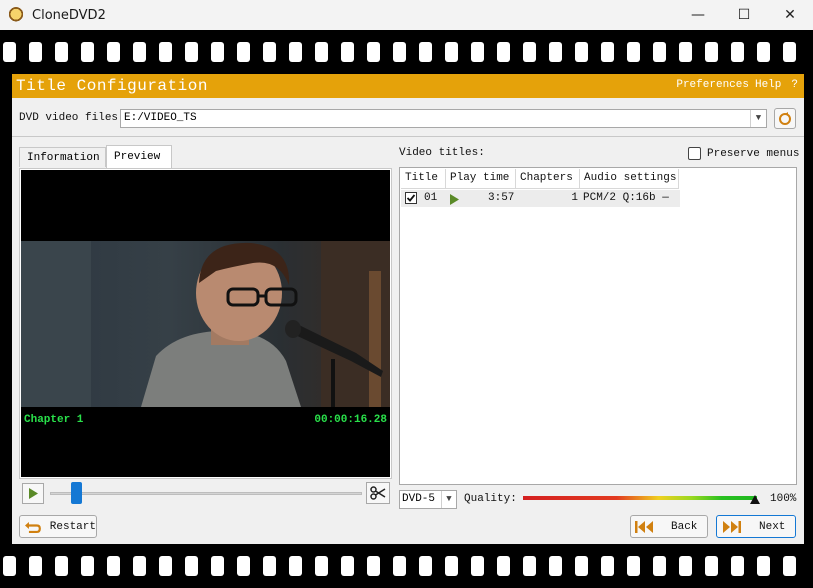 Image resolution: width=813 pixels, height=588 pixels. Describe the element at coordinates (442, 153) in the screenshot. I see `video-titles-label: Video titles:` at that location.